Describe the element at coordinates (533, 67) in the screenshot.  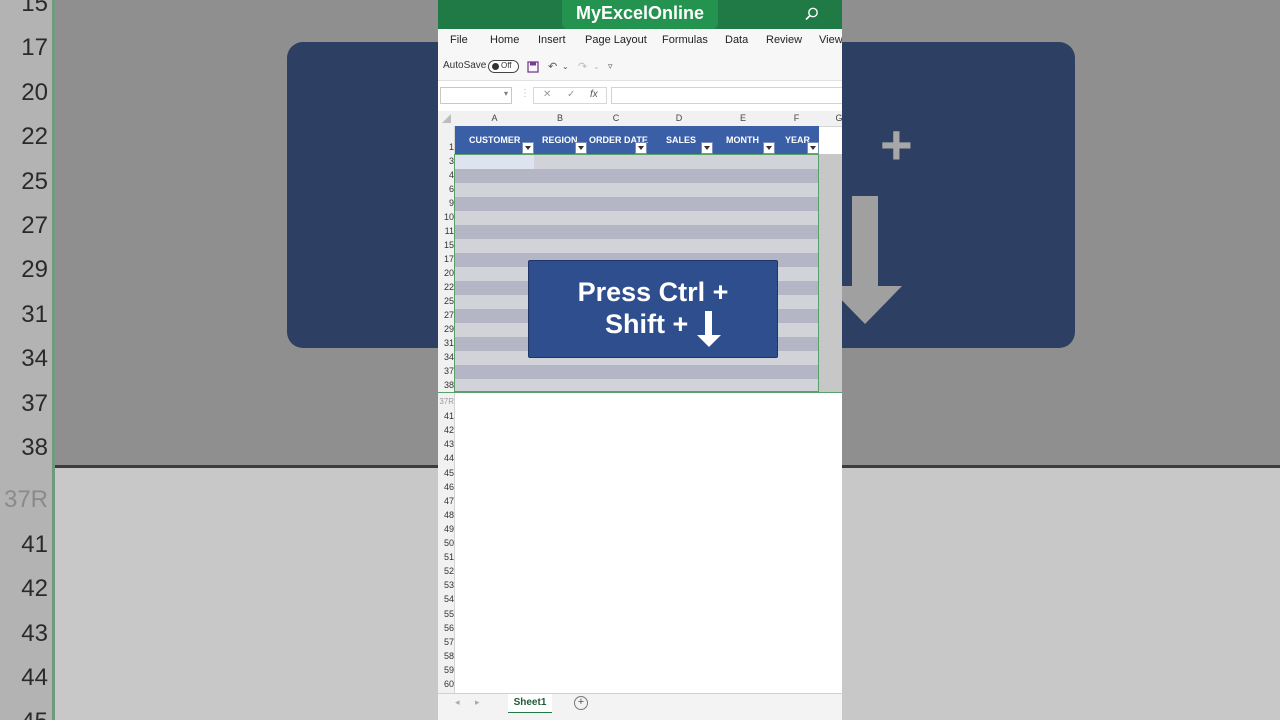
I see `save-icon` at that location.